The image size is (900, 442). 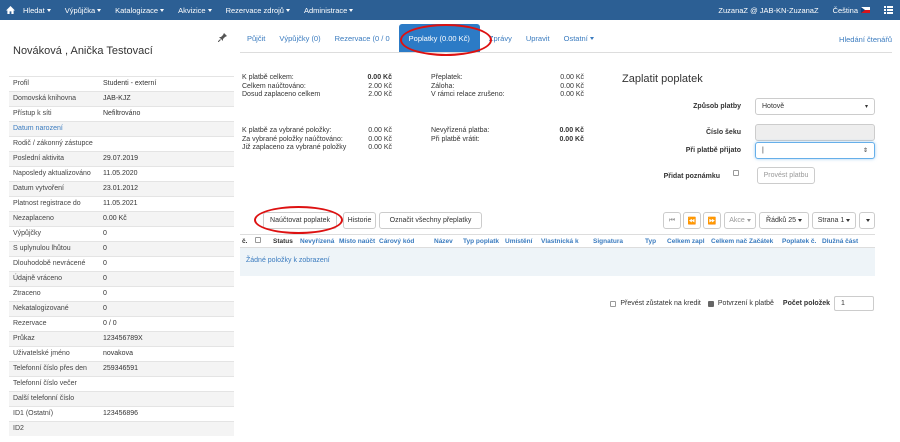 I want to click on nav-cataloging-menu: Katalogizace, so click(x=139, y=10).